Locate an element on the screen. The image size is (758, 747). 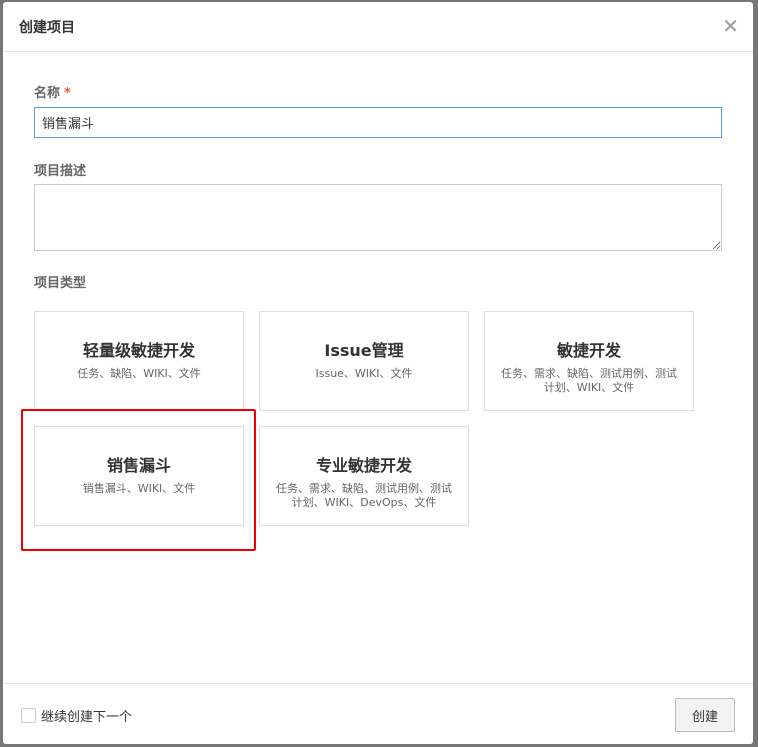
name-label: 名称 * is located at coordinates (52, 91).